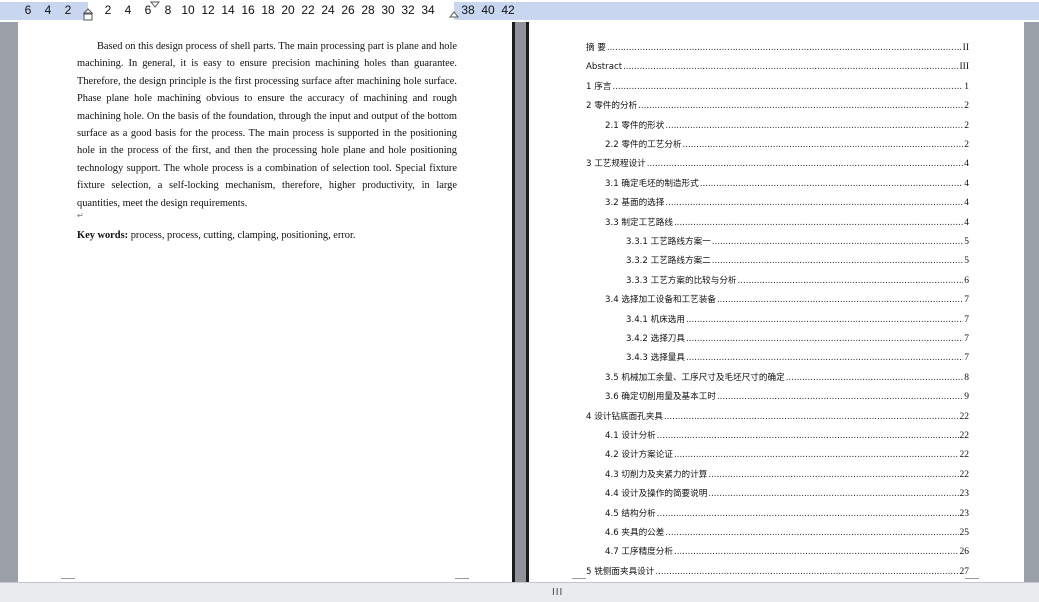 Image resolution: width=1039 pixels, height=602 pixels. What do you see at coordinates (964, 552) in the screenshot?
I see `toc-entry-page: 26` at bounding box center [964, 552].